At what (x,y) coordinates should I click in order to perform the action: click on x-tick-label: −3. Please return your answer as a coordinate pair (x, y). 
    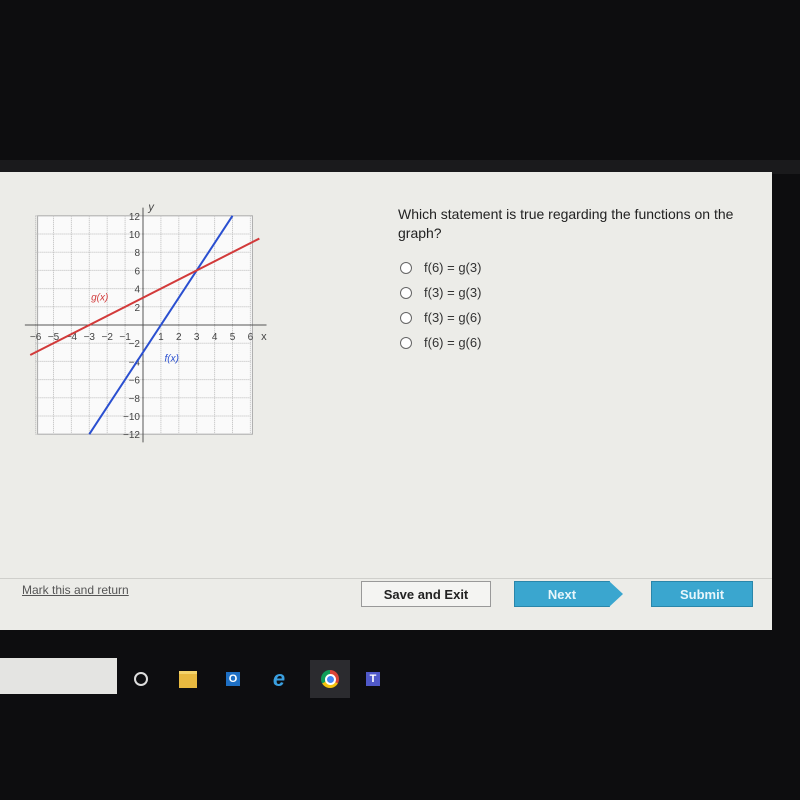
    Looking at the image, I should click on (90, 337).